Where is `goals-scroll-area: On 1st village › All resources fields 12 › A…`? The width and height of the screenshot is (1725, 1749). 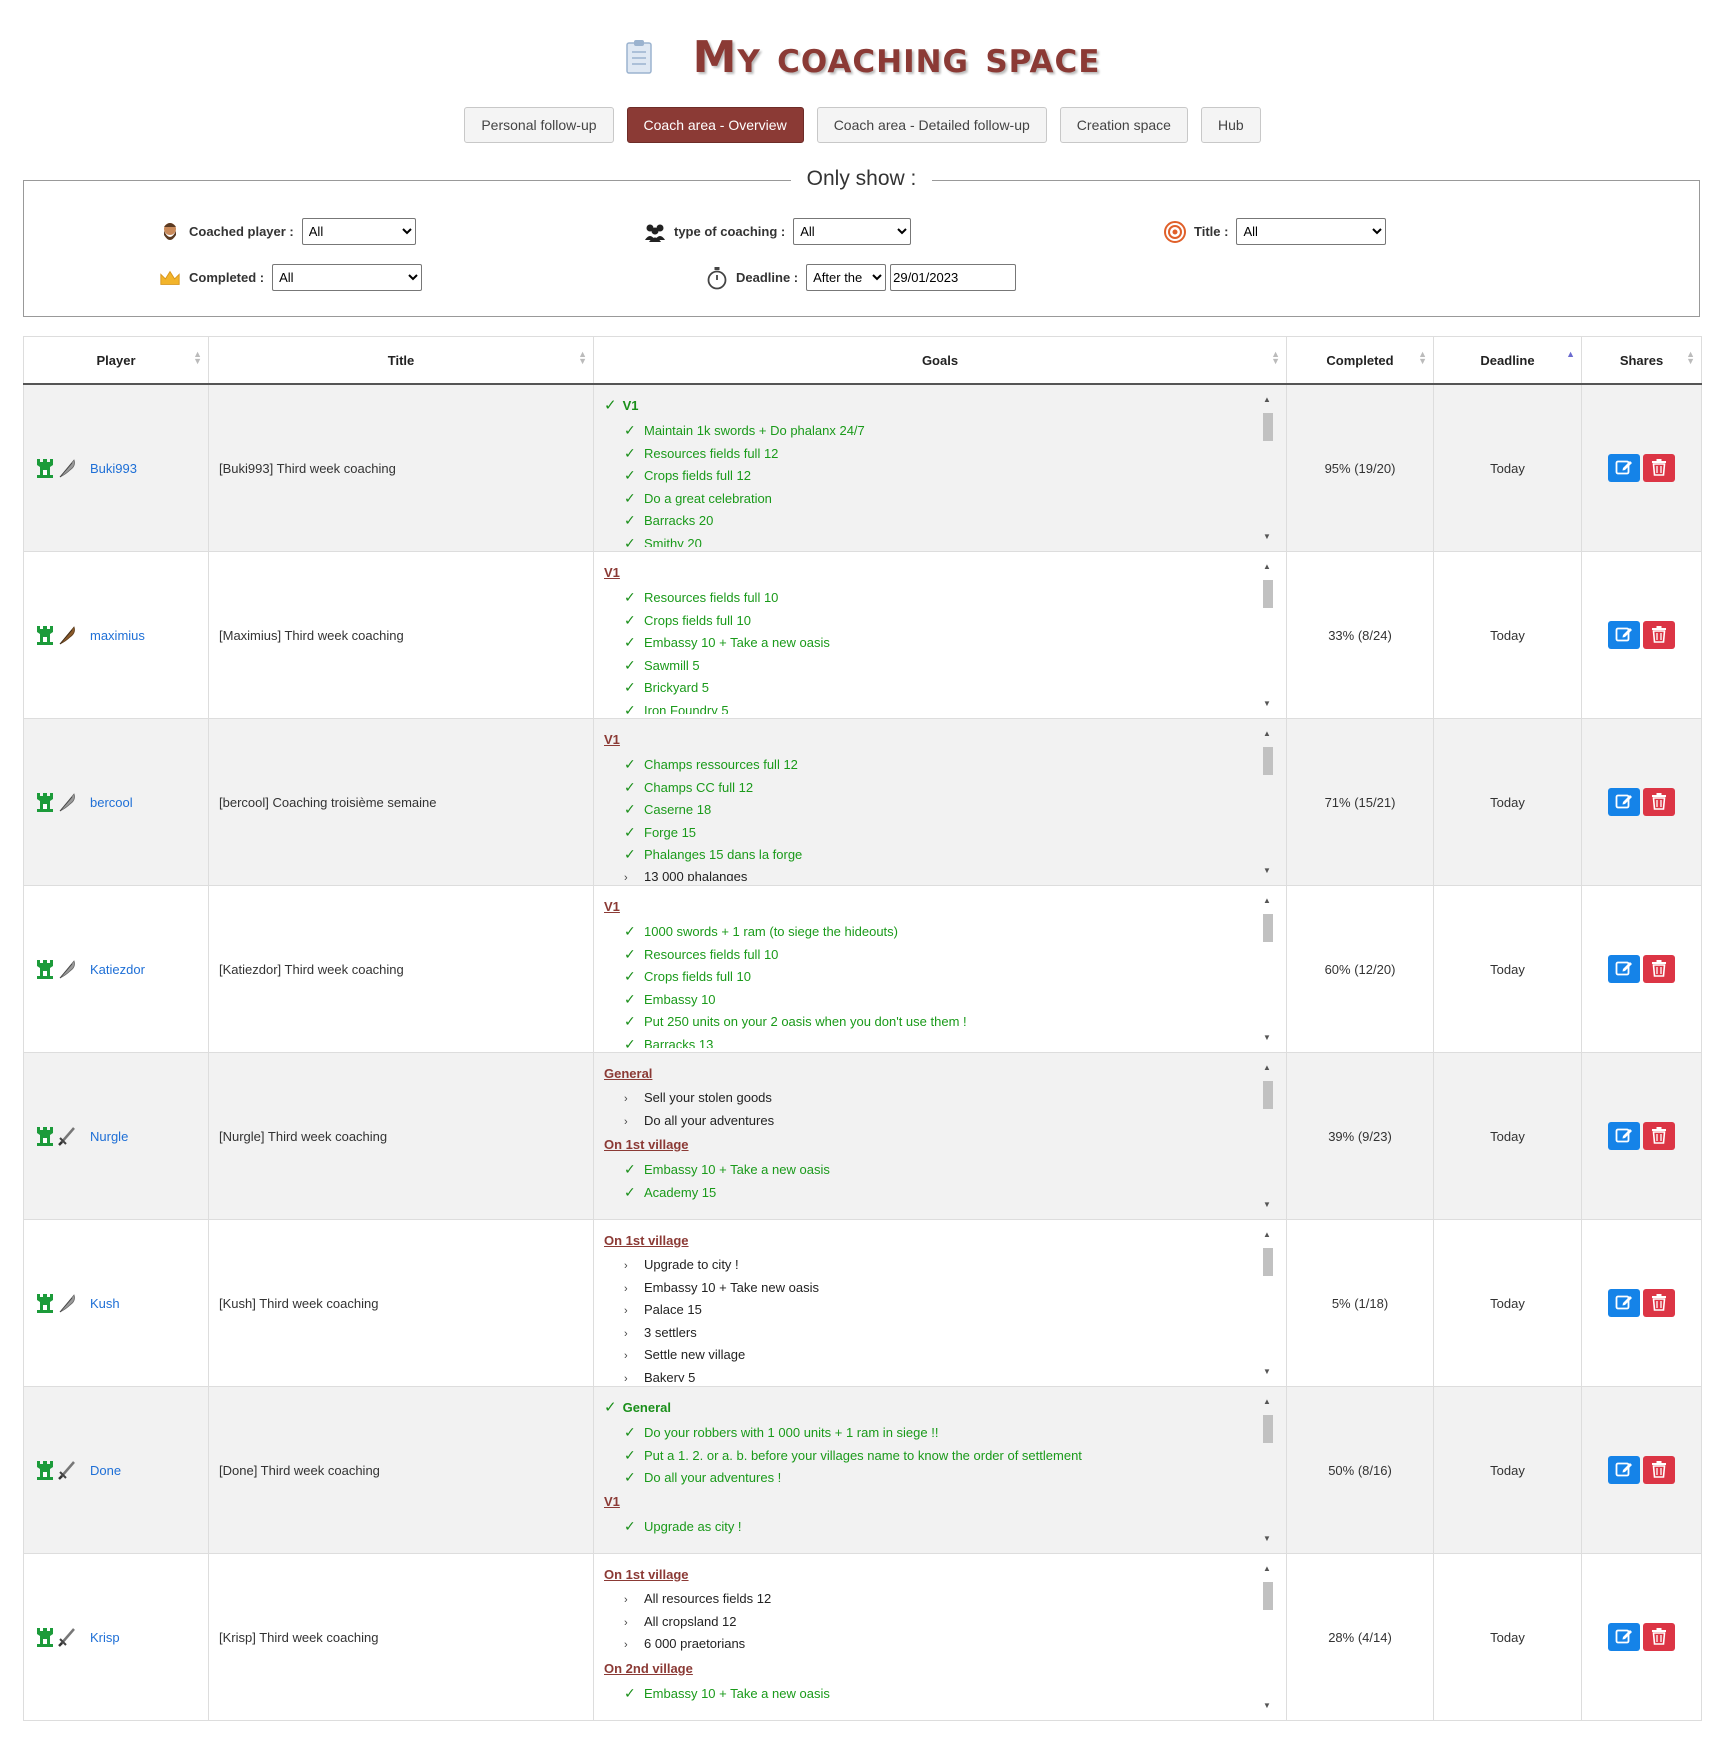
goals-scroll-area: On 1st village › All resources fields 12 › A… is located at coordinates (940, 1637).